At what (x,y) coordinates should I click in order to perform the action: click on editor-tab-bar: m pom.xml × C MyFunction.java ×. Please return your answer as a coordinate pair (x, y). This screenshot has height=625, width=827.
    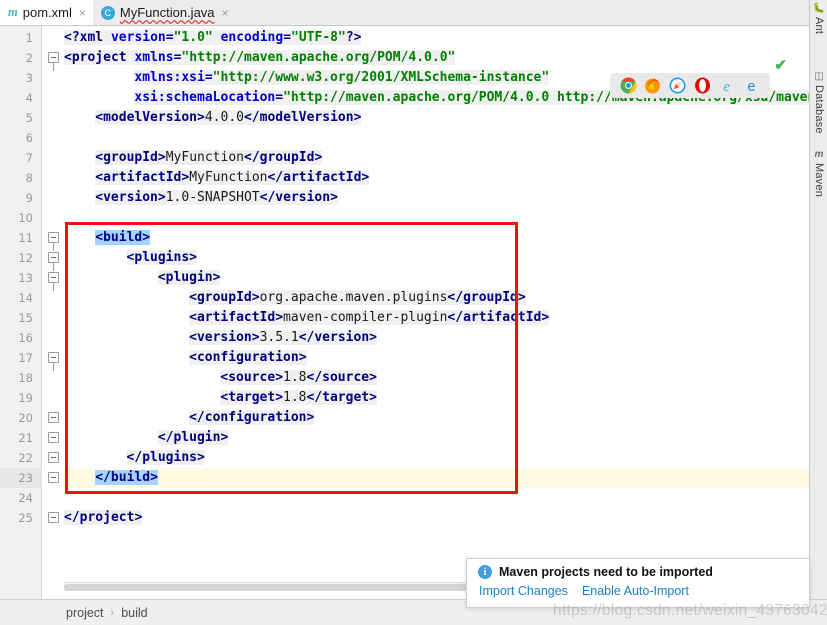
    Looking at the image, I should click on (404, 13).